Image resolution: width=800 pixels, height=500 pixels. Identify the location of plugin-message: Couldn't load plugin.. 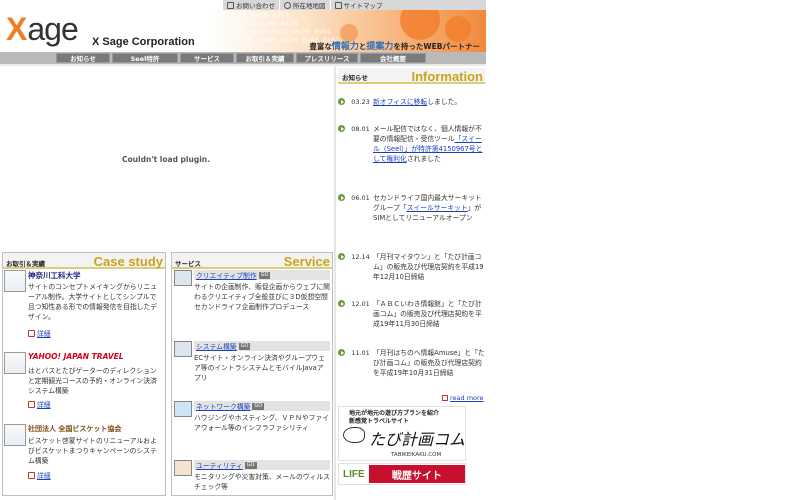
(166, 159).